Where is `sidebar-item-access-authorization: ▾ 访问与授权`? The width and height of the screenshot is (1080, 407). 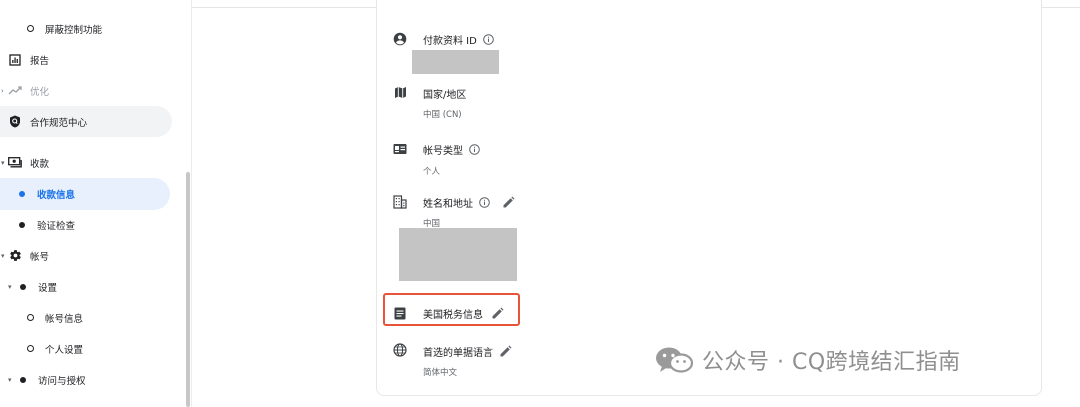 sidebar-item-access-authorization: ▾ 访问与授权 is located at coordinates (86, 379).